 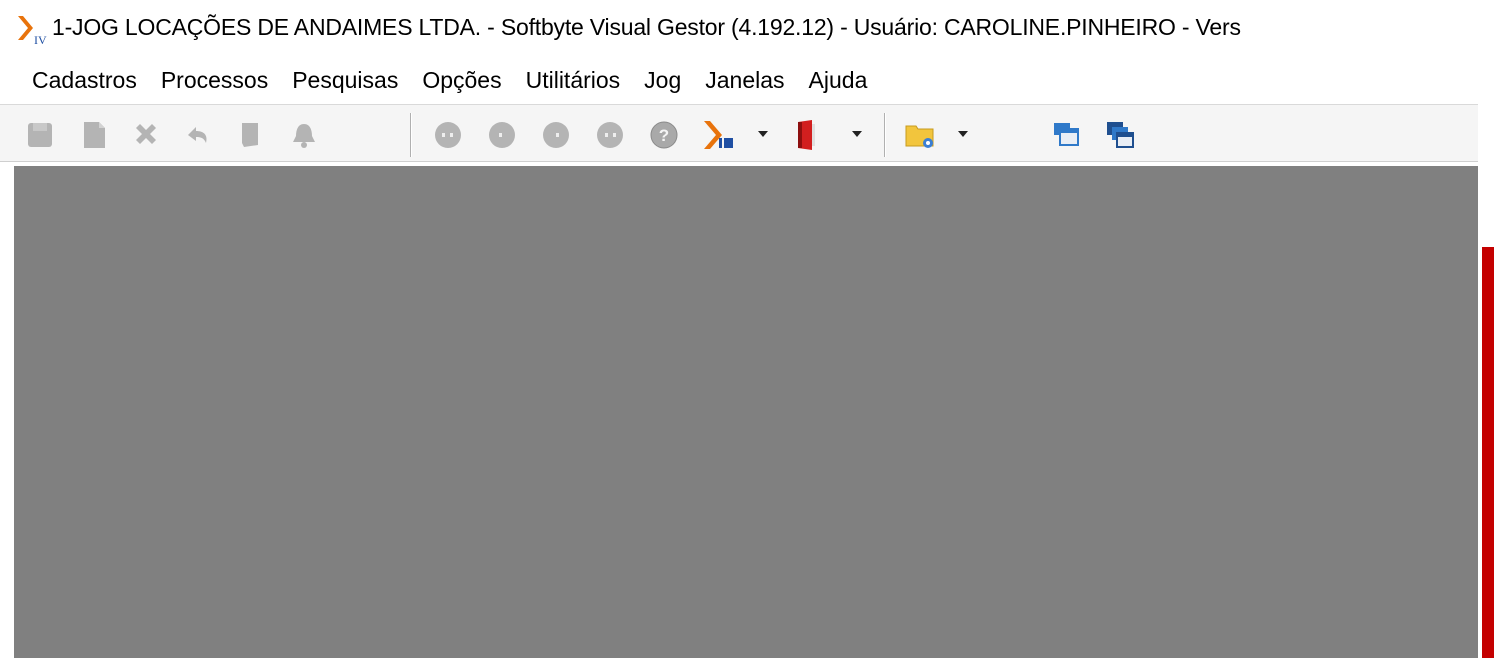 I want to click on delete-button, so click(x=146, y=135).